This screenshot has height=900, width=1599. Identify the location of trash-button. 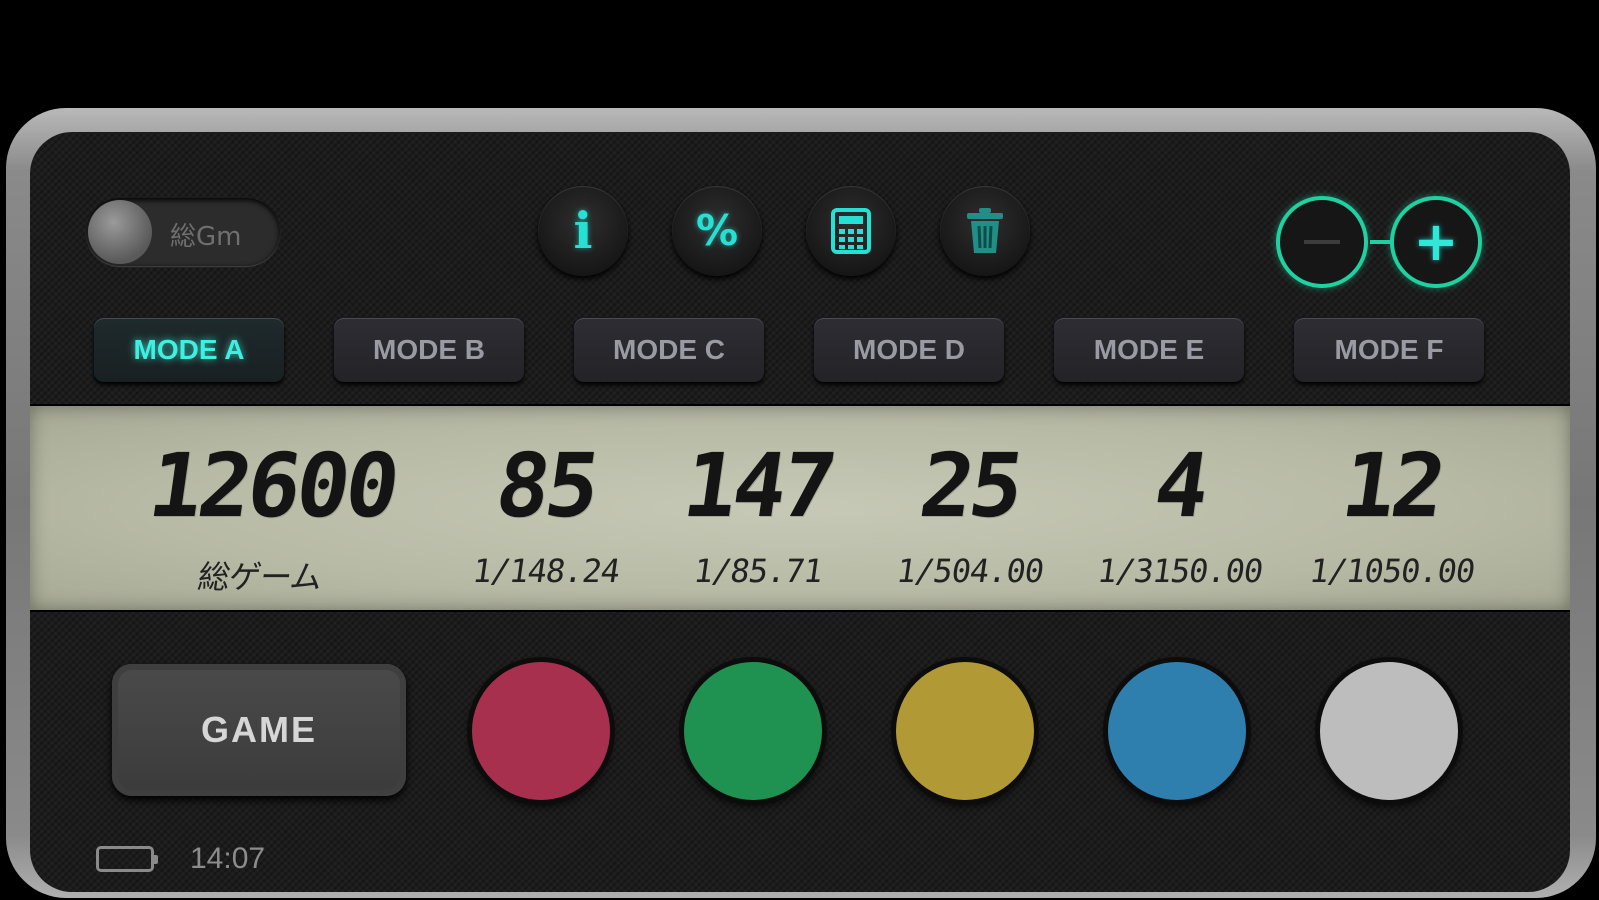
(985, 231).